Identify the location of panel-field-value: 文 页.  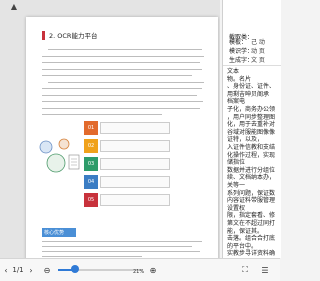
(258, 60).